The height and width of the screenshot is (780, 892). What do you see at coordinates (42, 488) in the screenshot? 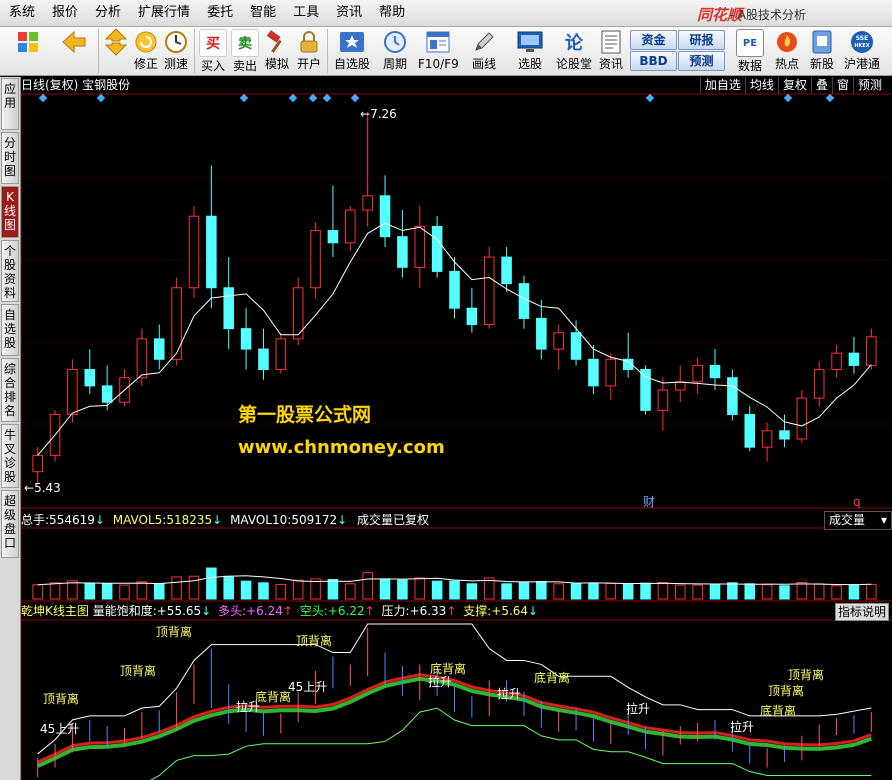
I see `low-price-label: ←5.43` at bounding box center [42, 488].